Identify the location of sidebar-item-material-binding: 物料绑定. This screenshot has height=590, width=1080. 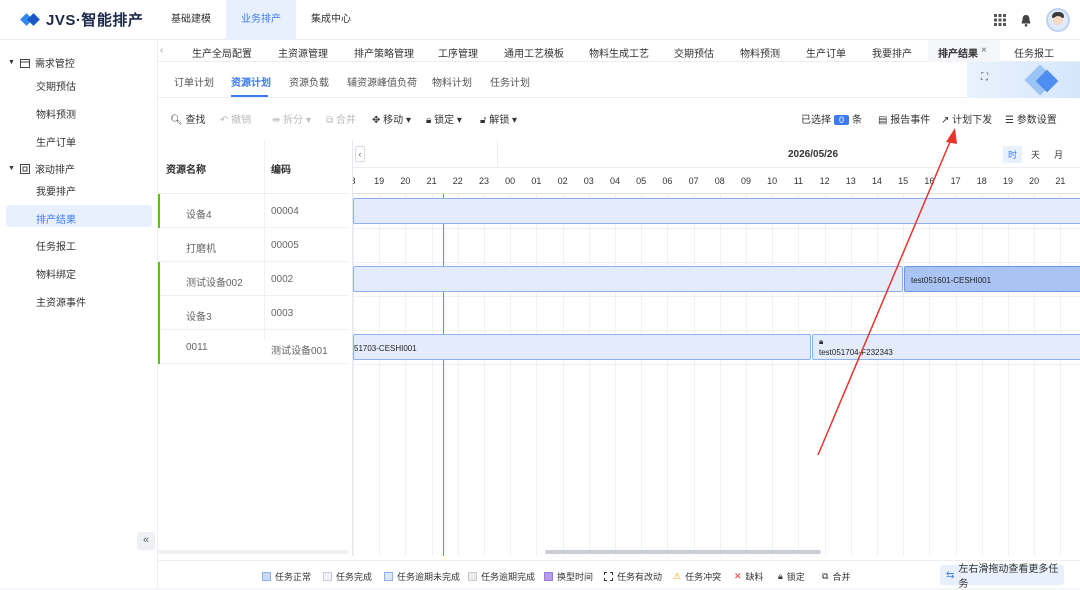
(56, 273).